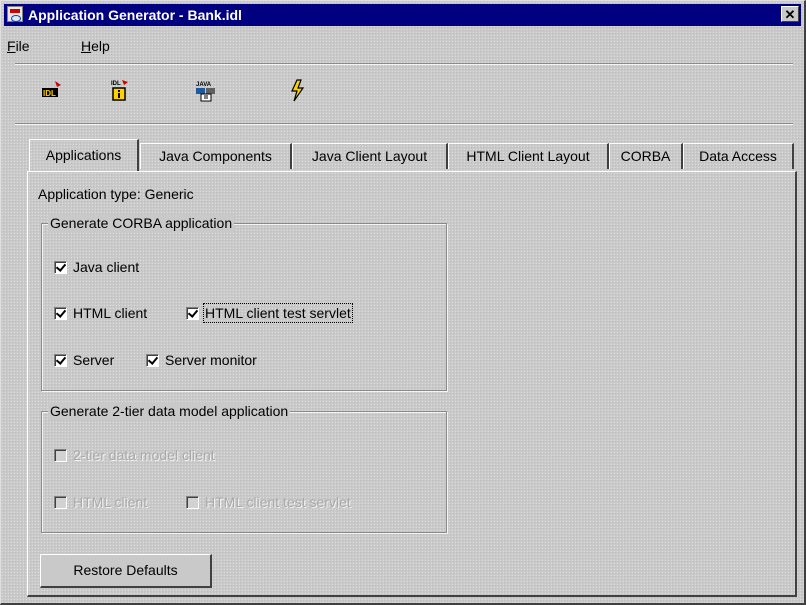 This screenshot has width=806, height=605. Describe the element at coordinates (135, 15) in the screenshot. I see `window-title: Application Generator - Bank.idl` at that location.